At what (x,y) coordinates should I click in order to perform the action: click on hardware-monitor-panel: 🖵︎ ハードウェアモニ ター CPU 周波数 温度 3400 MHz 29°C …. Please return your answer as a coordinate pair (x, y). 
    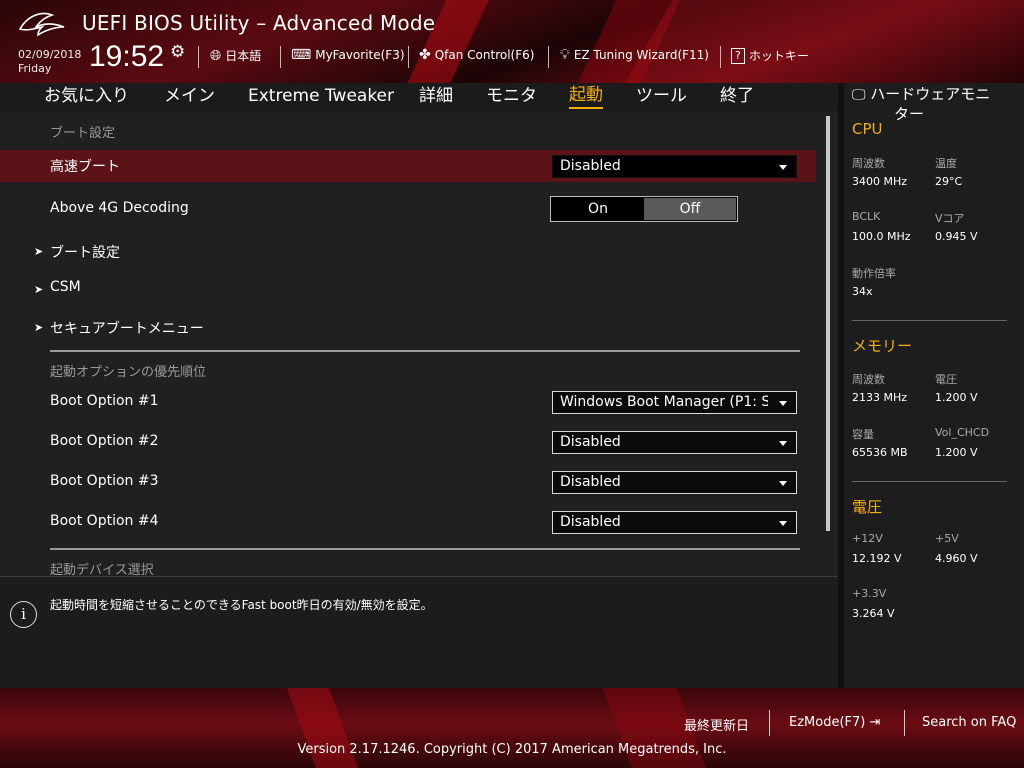
    Looking at the image, I should click on (934, 385).